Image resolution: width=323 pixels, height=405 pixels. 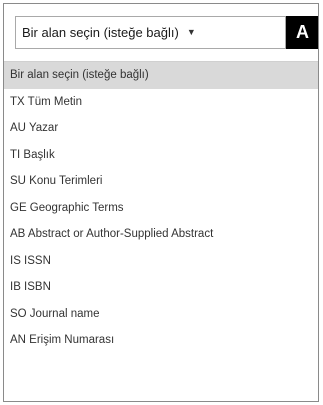 I want to click on search-button-label: A, so click(x=302, y=32).